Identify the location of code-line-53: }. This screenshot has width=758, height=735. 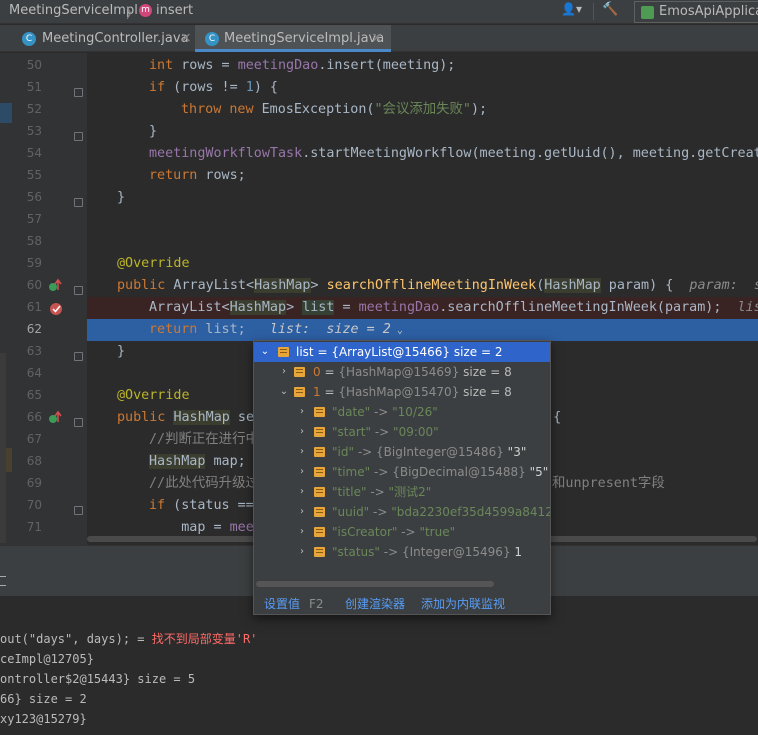
(153, 131).